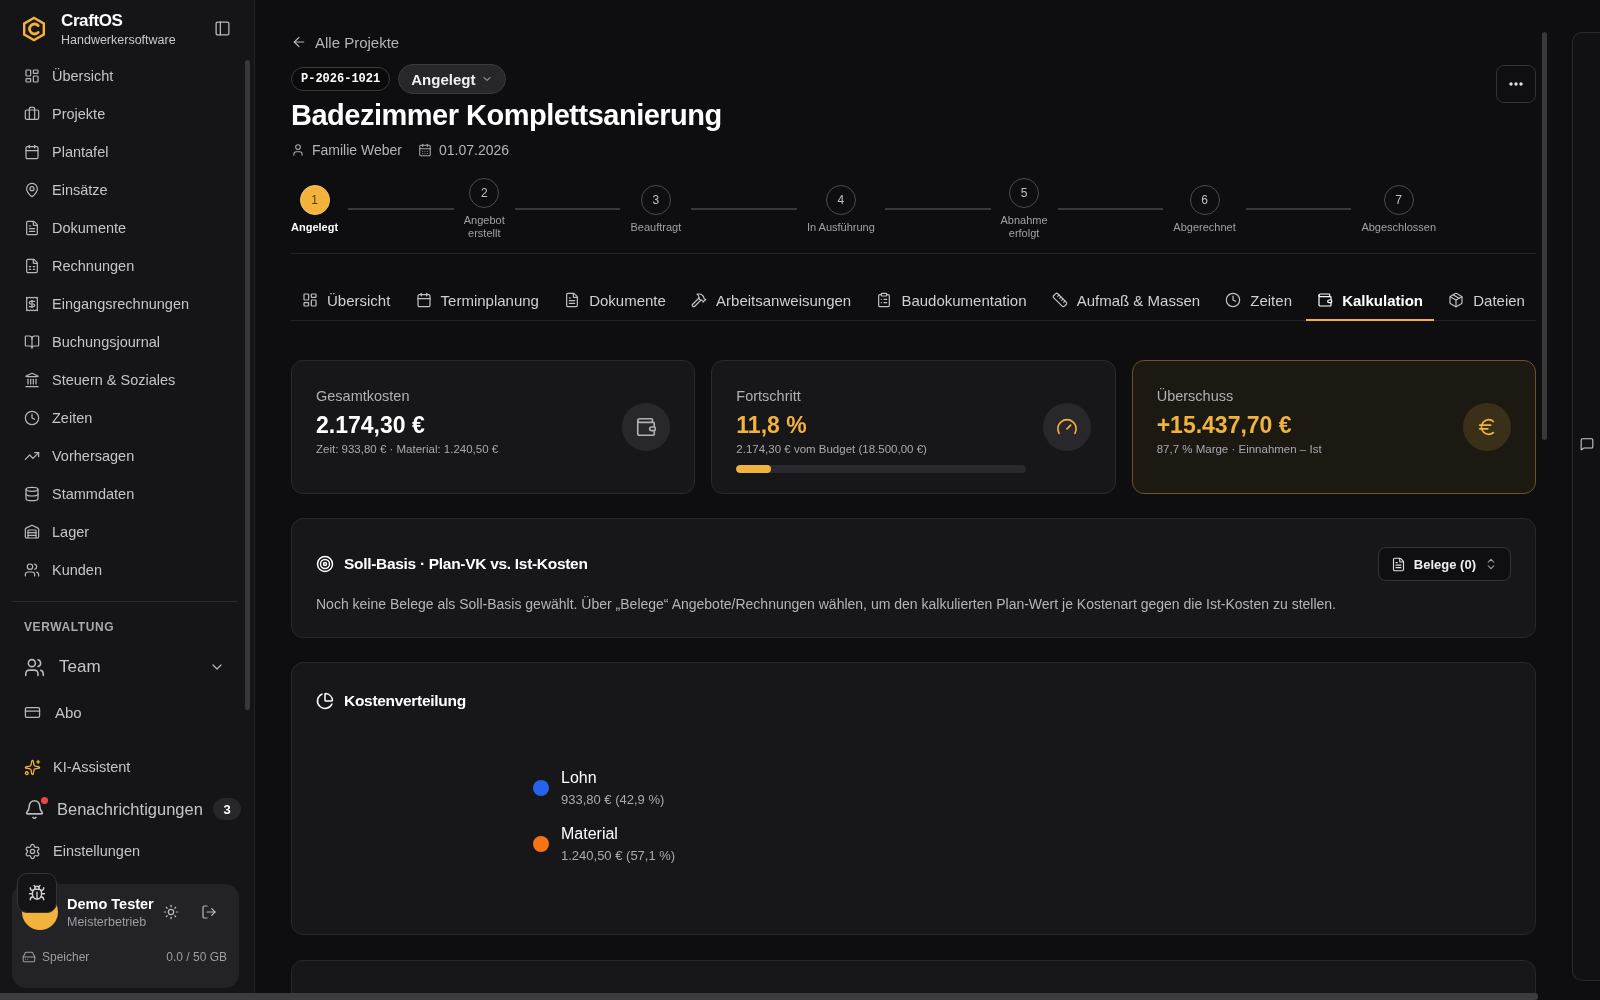 The height and width of the screenshot is (1000, 1600). What do you see at coordinates (1486, 301) in the screenshot?
I see `tab: Dateien` at bounding box center [1486, 301].